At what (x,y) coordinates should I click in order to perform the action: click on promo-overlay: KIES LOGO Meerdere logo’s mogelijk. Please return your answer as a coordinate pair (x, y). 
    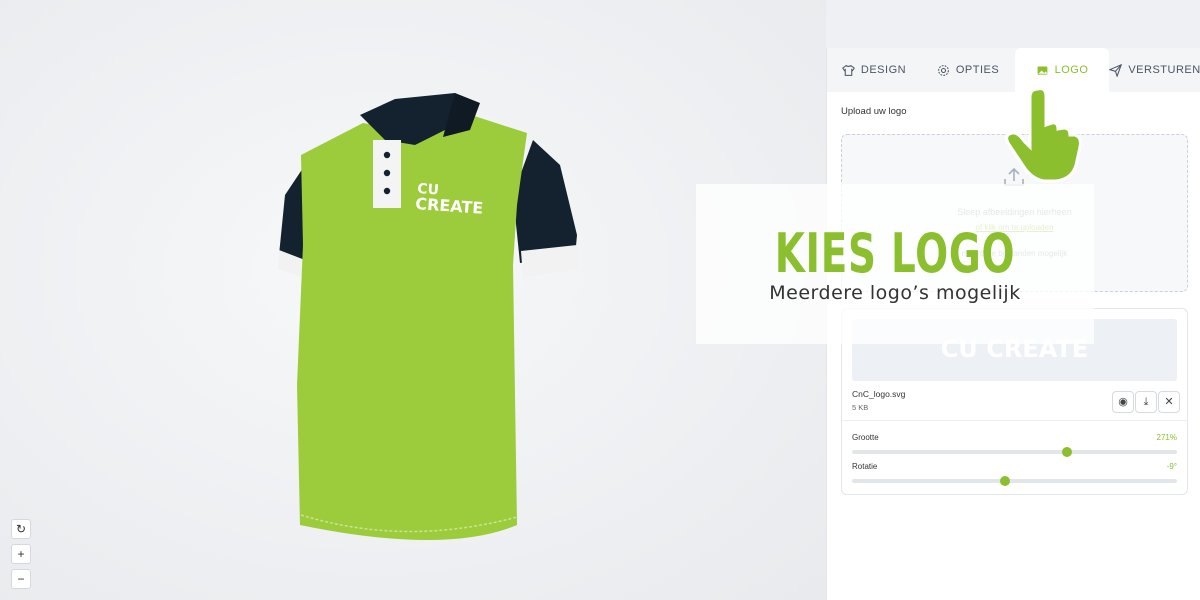
    Looking at the image, I should click on (895, 264).